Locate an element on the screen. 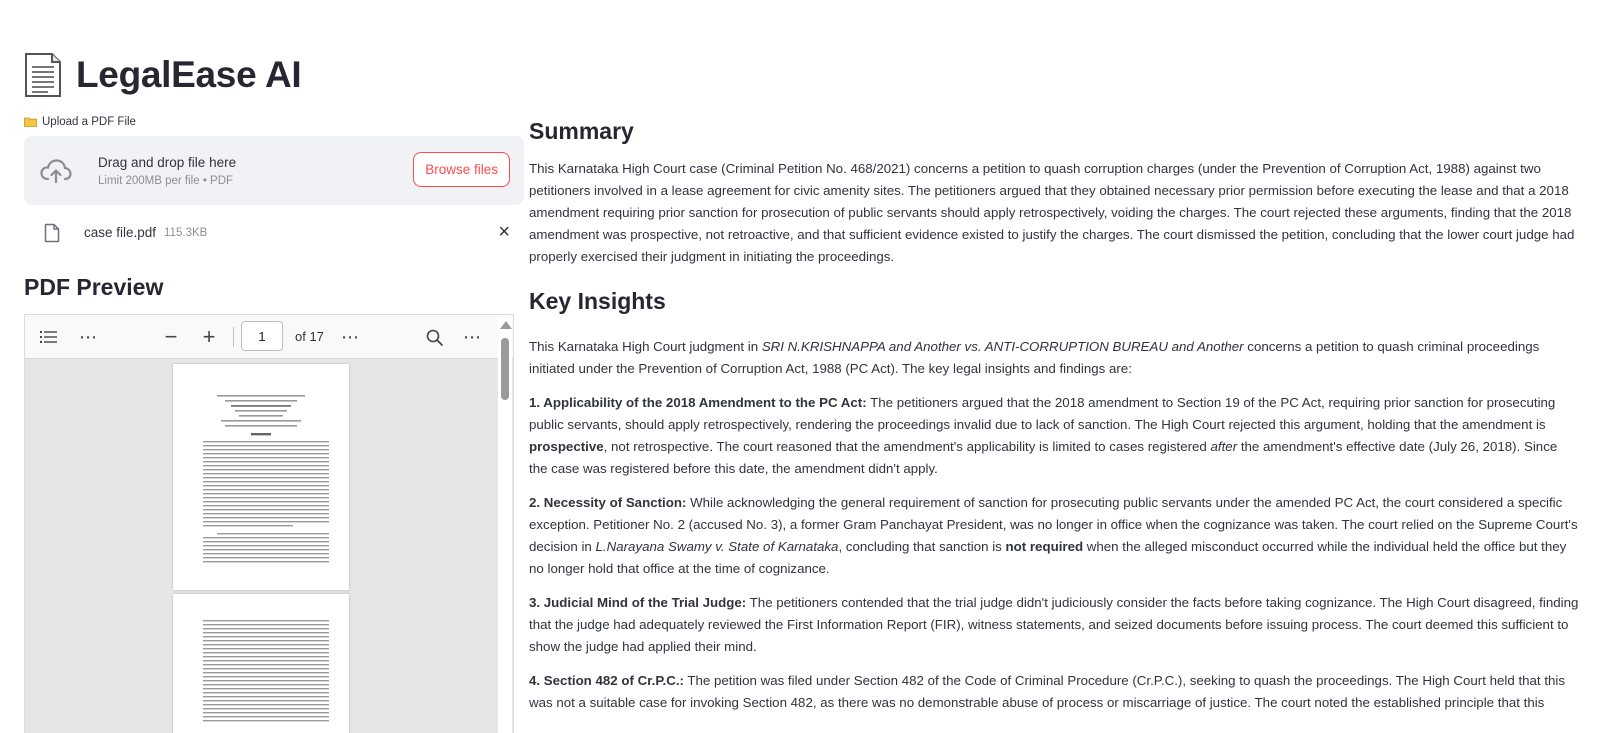 Image resolution: width=1600 pixels, height=733 pixels. dropzone-limit: Limit 200MB per file • PDF is located at coordinates (166, 180).